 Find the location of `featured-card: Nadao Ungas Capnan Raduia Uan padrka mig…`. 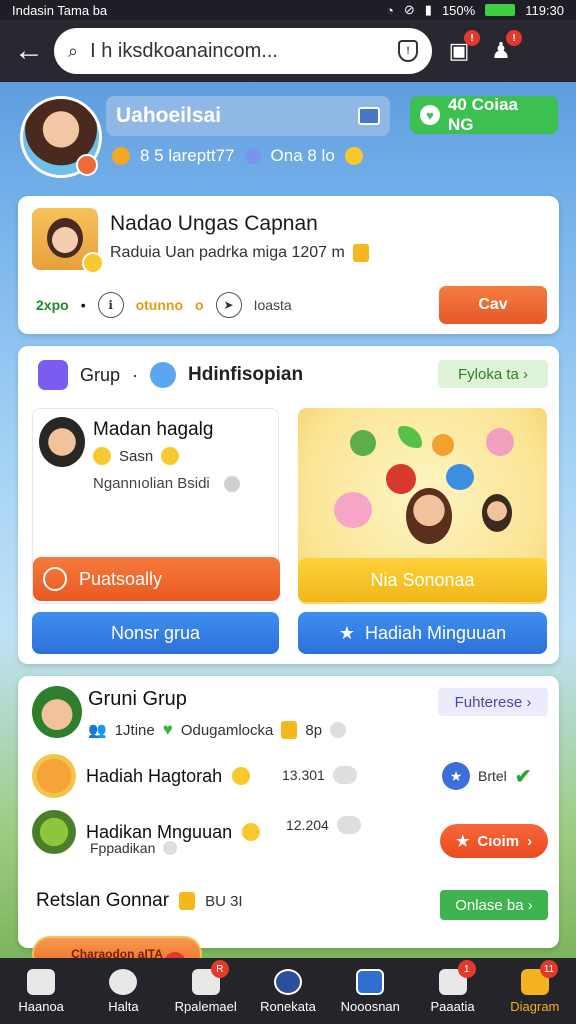

featured-card: Nadao Ungas Capnan Raduia Uan padrka mig… is located at coordinates (288, 265).